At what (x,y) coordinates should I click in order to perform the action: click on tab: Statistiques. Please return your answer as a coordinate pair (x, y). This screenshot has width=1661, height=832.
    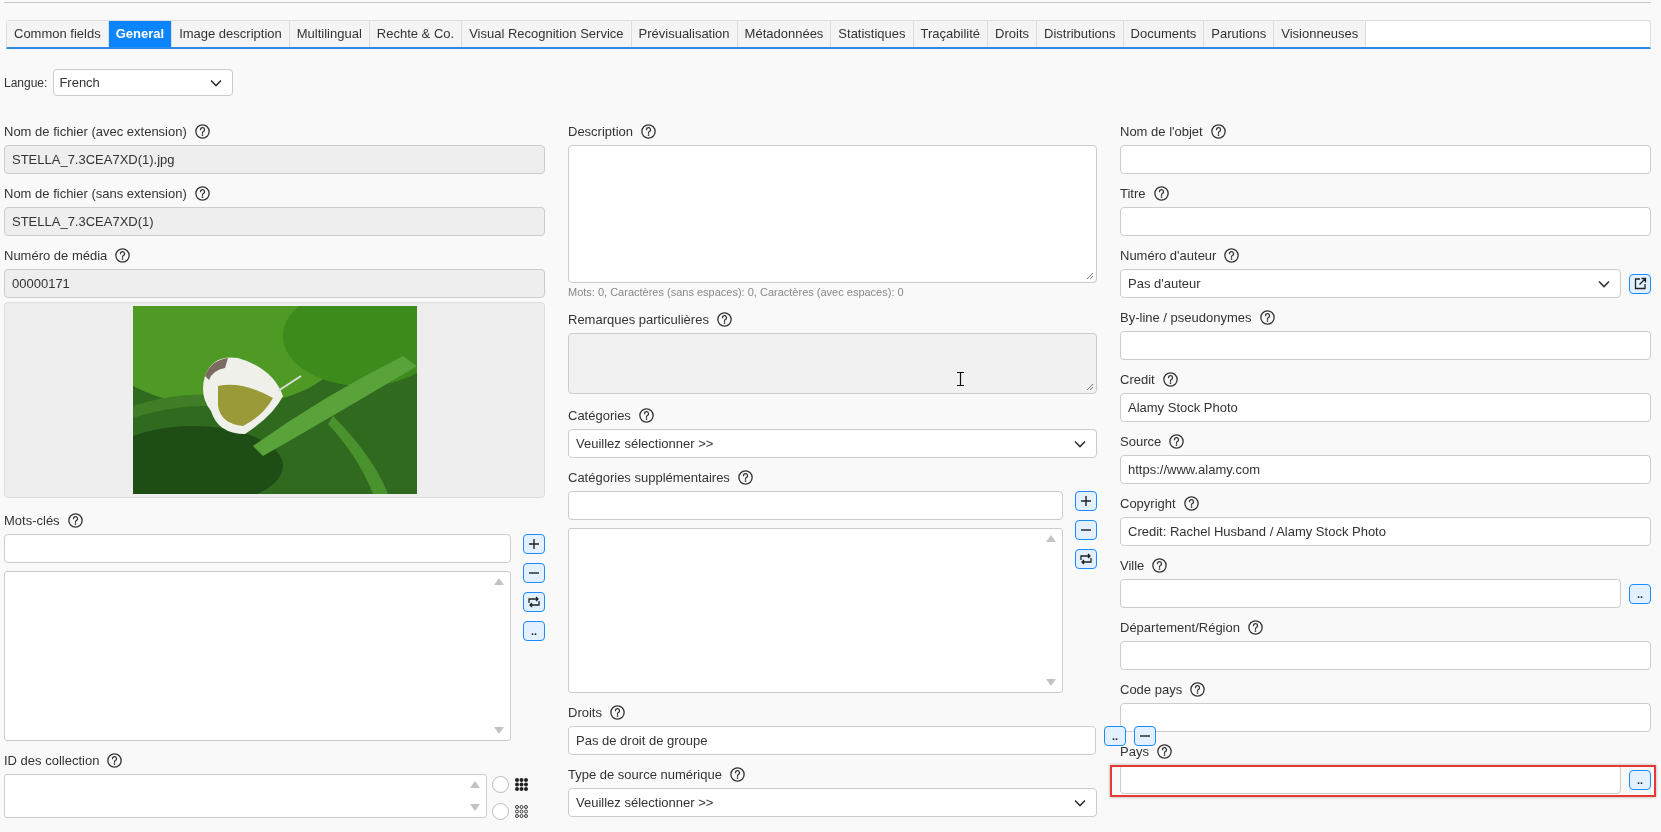
    Looking at the image, I should click on (872, 34).